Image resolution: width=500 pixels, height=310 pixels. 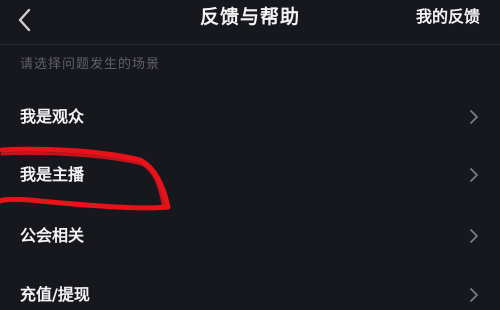 What do you see at coordinates (55, 294) in the screenshot?
I see `menu-item-label: 充值/提现` at bounding box center [55, 294].